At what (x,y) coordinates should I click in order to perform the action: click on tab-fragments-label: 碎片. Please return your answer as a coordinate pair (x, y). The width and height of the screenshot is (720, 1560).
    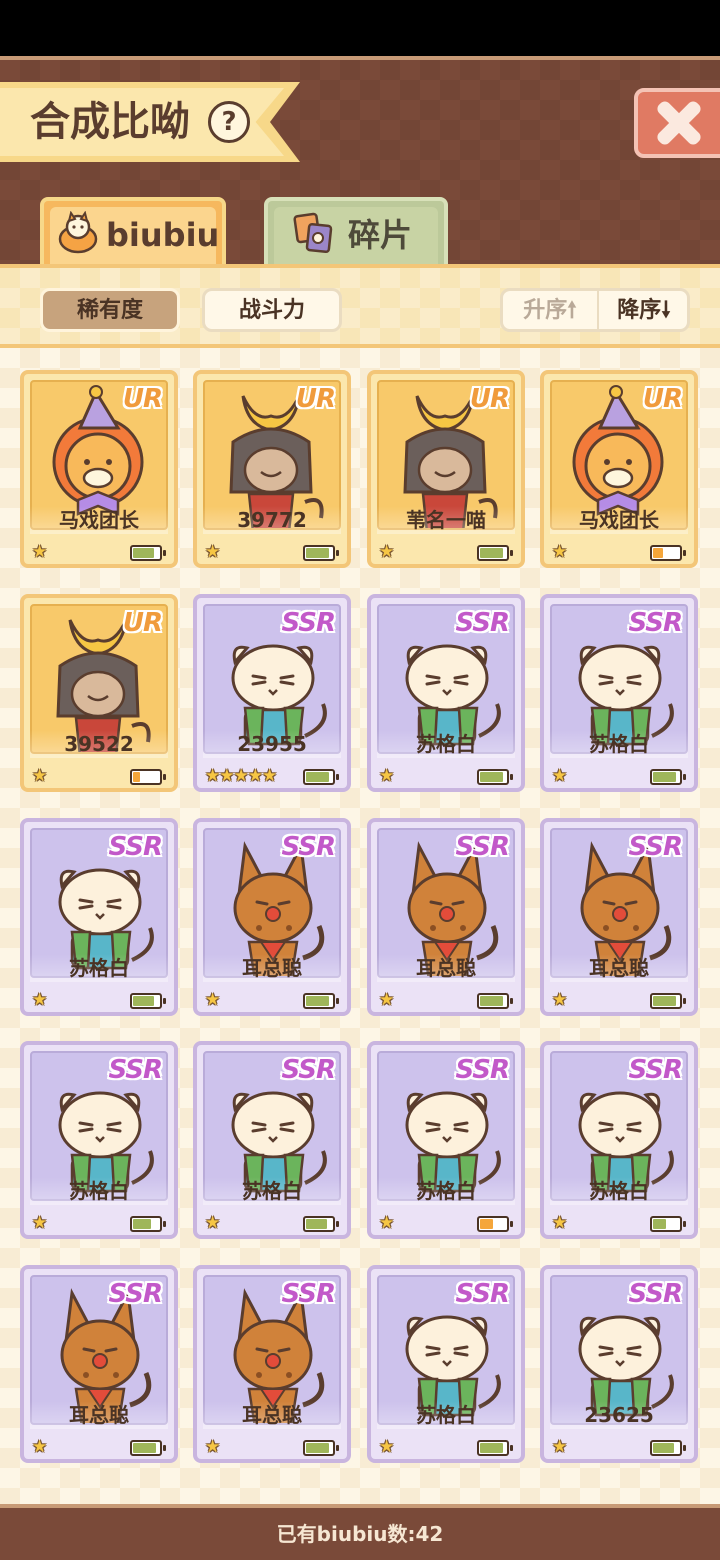
    Looking at the image, I should click on (380, 235).